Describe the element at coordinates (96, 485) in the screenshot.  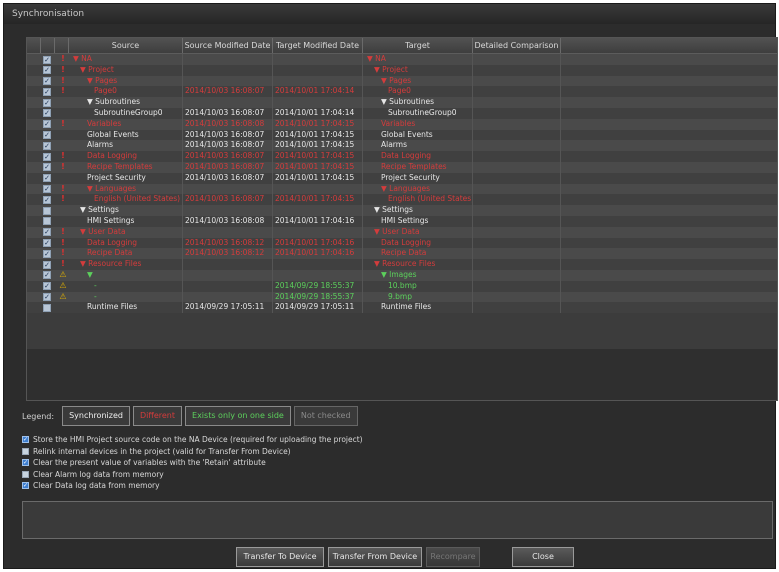
I see `option-label: Clear Data log data from memory` at that location.